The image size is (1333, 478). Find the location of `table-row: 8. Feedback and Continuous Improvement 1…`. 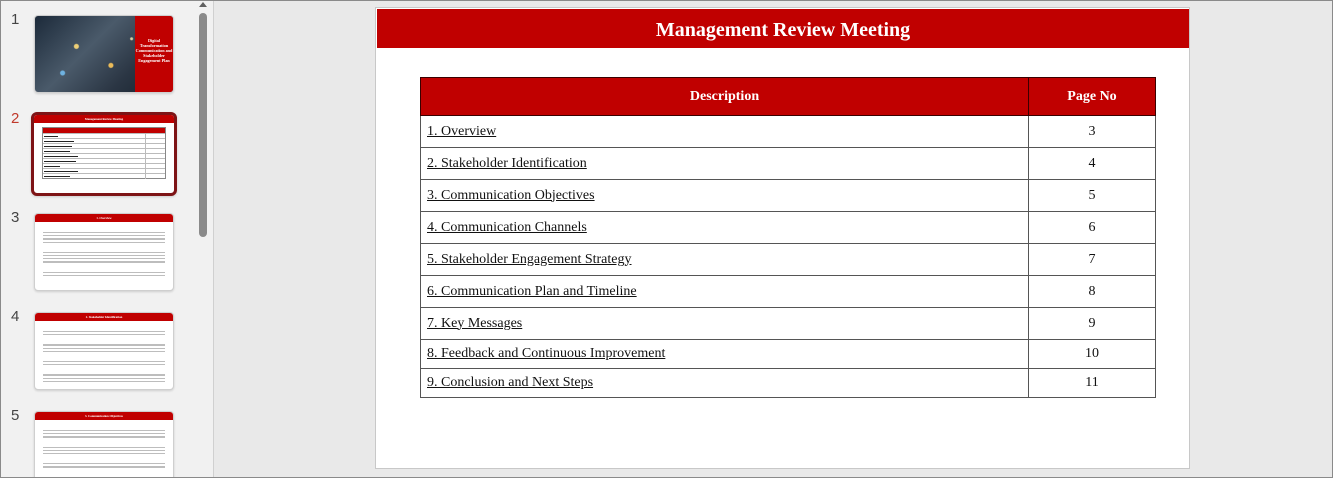

table-row: 8. Feedback and Continuous Improvement 1… is located at coordinates (788, 354).